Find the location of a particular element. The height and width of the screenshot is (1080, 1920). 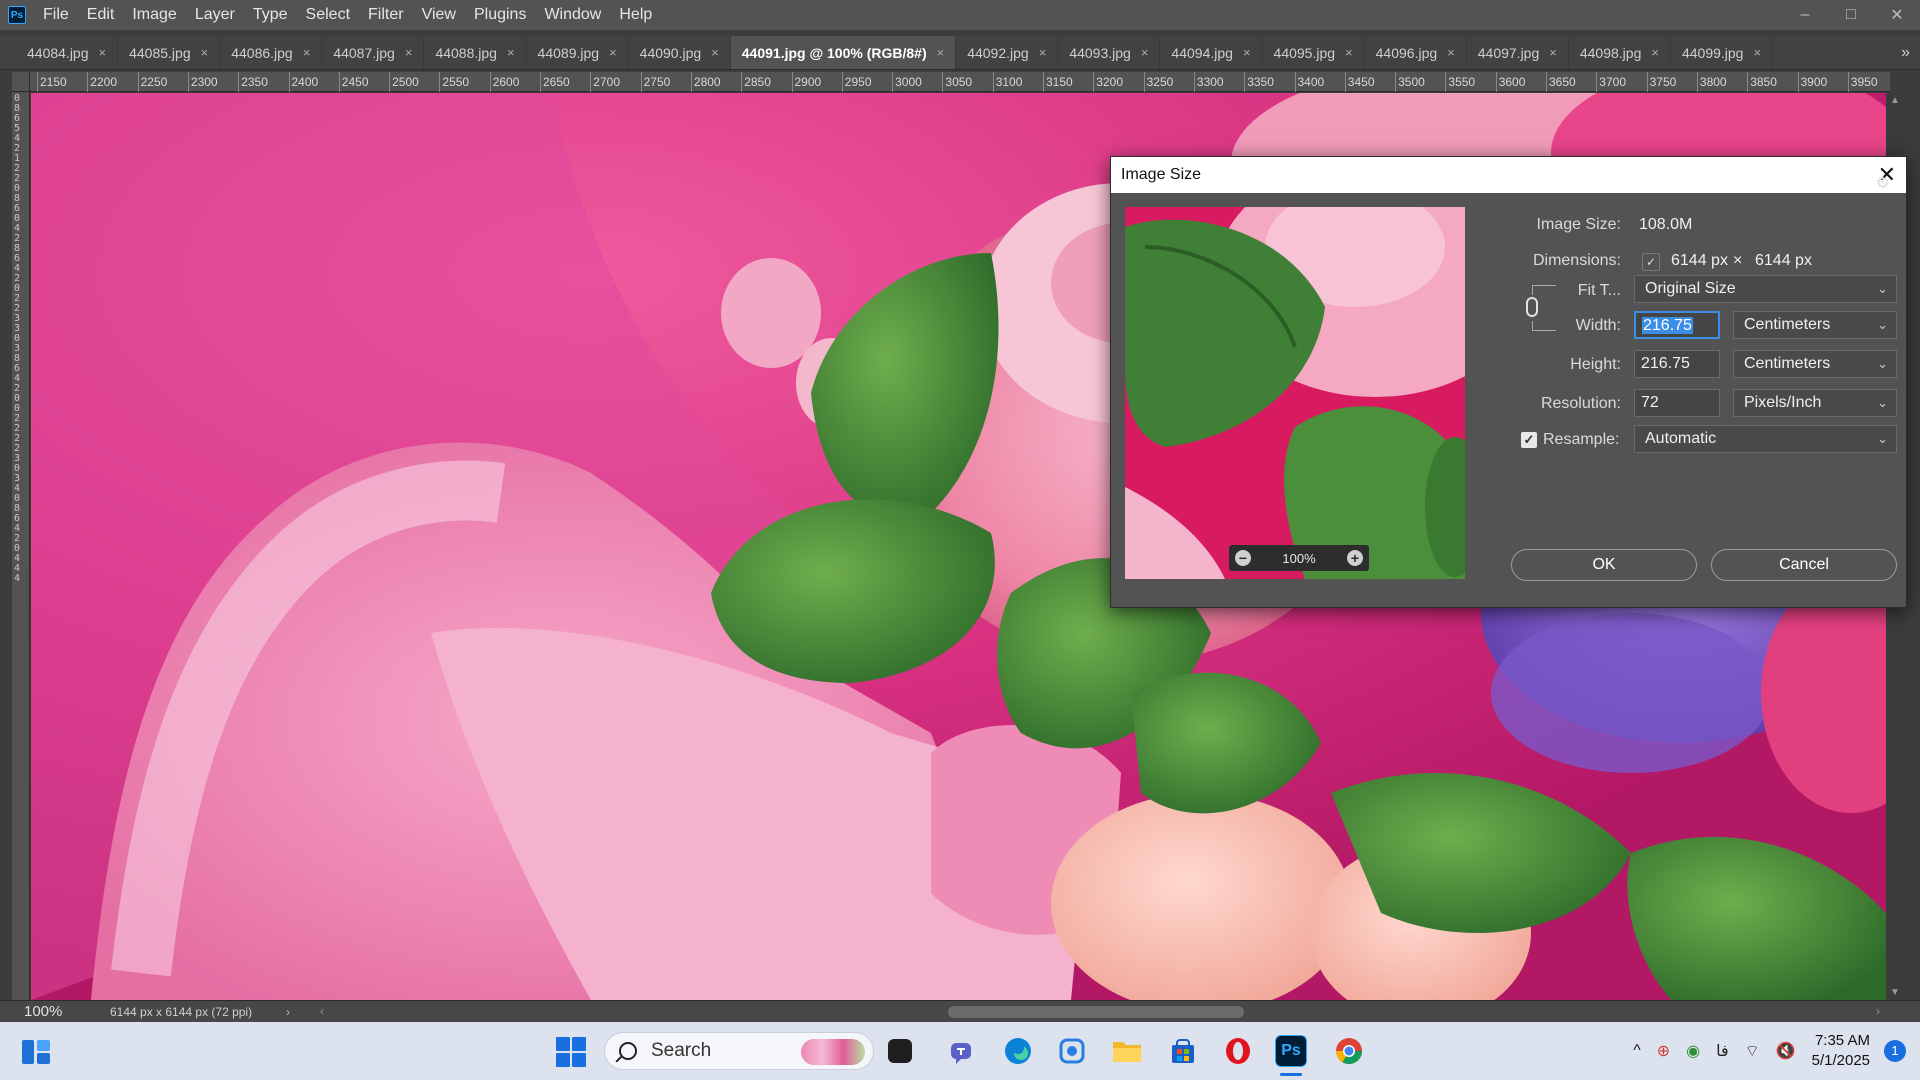

menu-item-file: File is located at coordinates (56, 15).